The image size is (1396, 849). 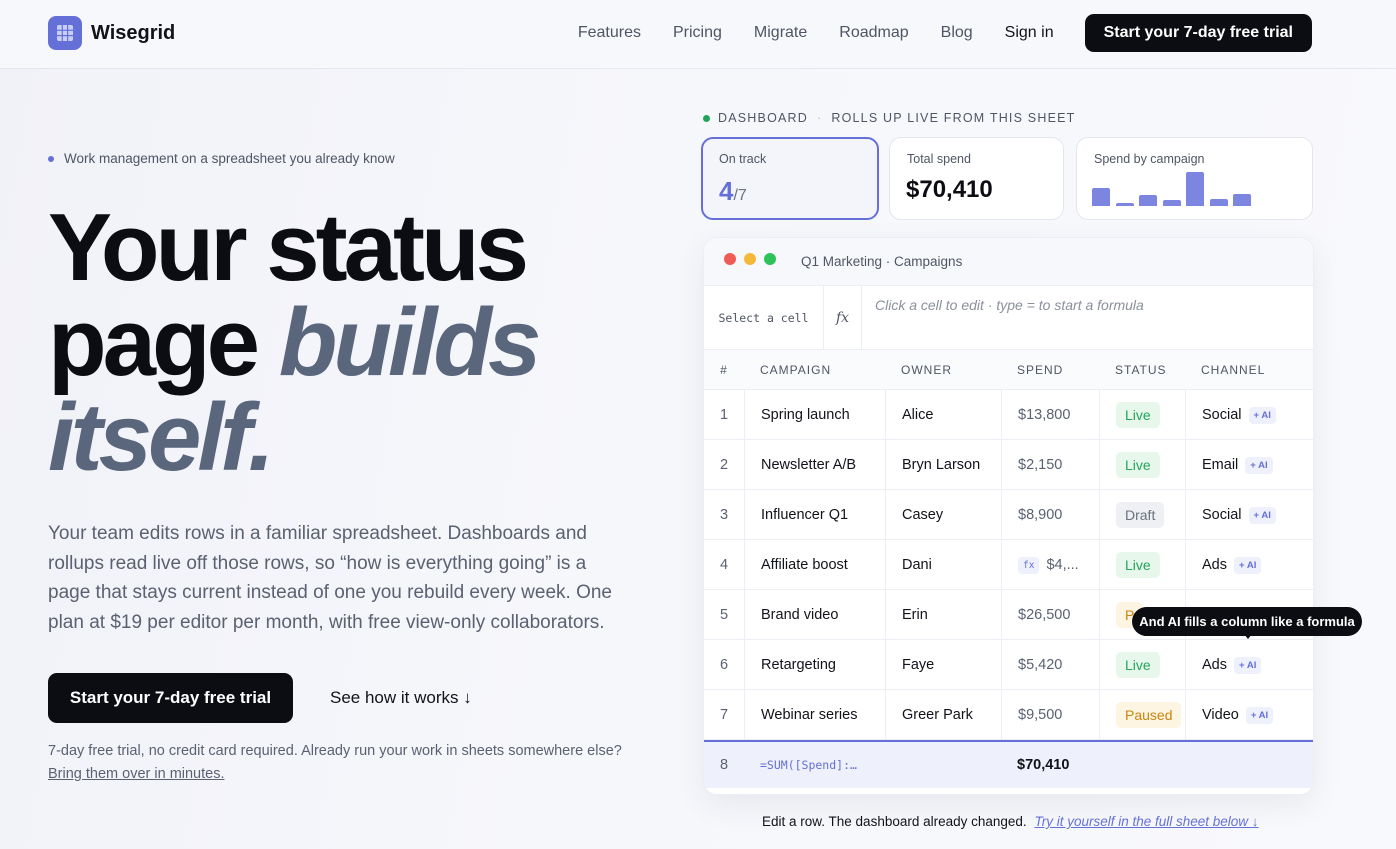 What do you see at coordinates (770, 259) in the screenshot?
I see `maximize-dot-icon` at bounding box center [770, 259].